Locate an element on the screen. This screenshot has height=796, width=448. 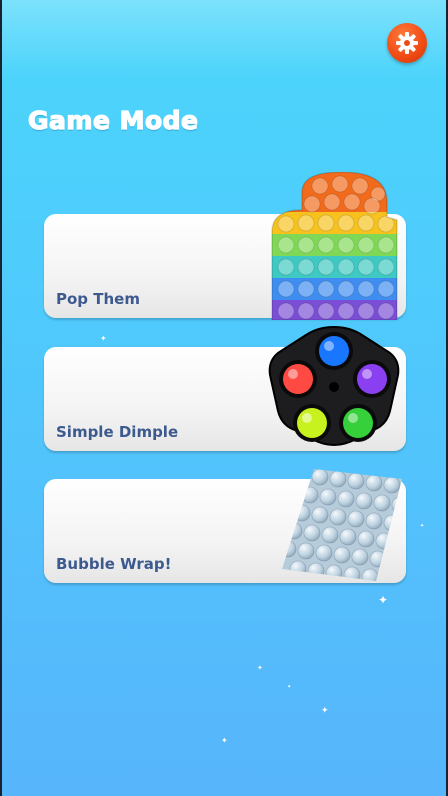
mode-card-bubble-wrap: Bubble Wrap! is located at coordinates (225, 526).